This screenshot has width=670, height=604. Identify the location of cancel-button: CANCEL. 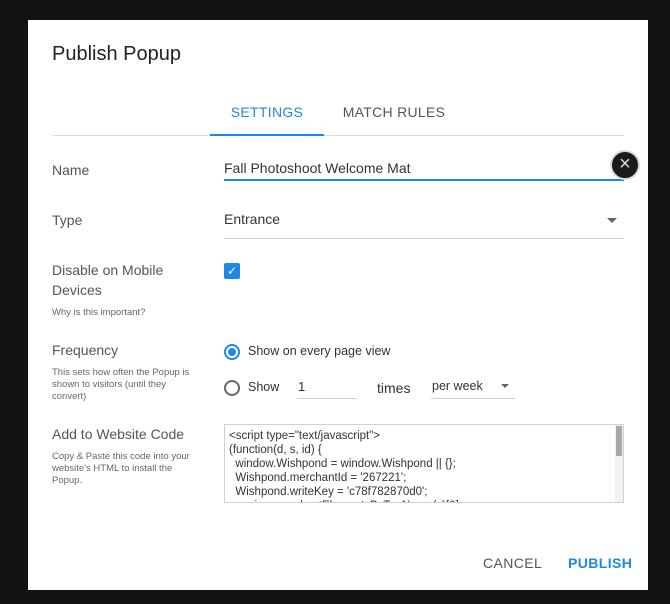
(512, 563).